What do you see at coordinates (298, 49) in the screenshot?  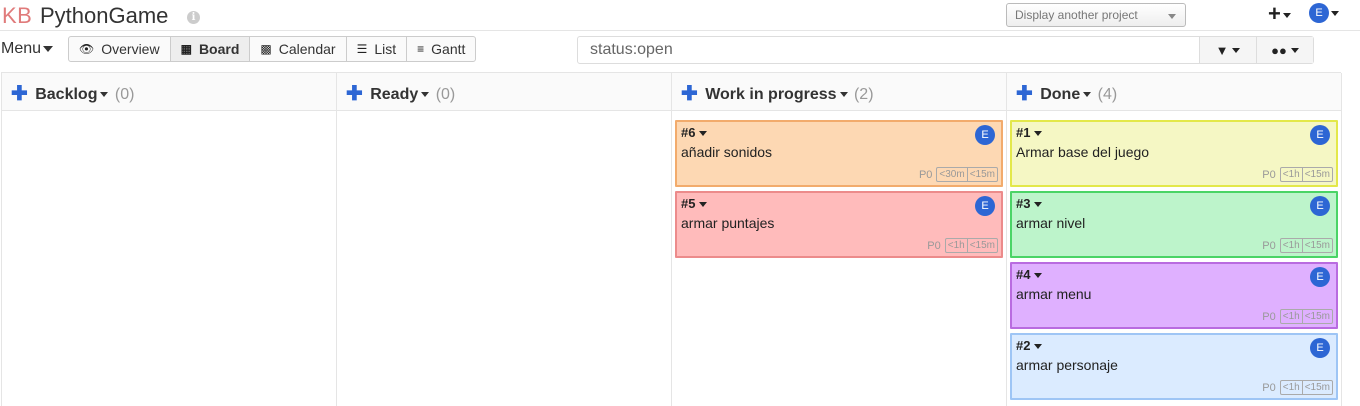 I see `tab-calendar: ▩ Calendar` at bounding box center [298, 49].